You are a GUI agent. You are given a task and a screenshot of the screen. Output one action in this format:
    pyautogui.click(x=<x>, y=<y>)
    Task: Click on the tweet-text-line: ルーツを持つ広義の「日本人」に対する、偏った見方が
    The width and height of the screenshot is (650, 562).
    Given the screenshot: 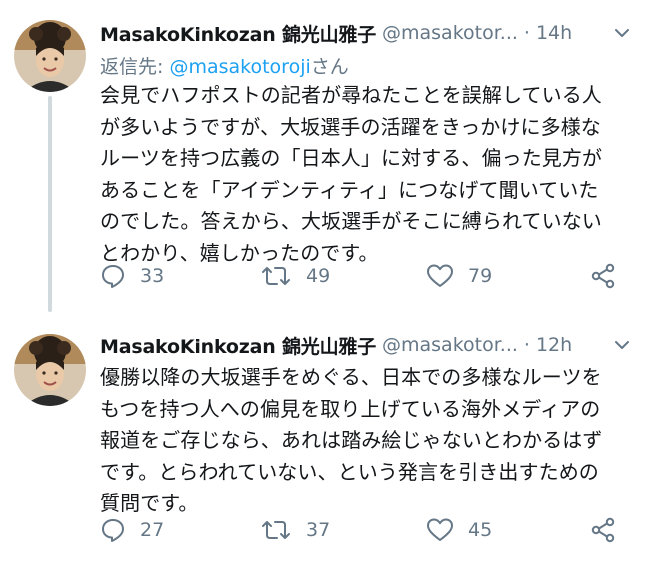 What is the action you would take?
    pyautogui.click(x=351, y=158)
    